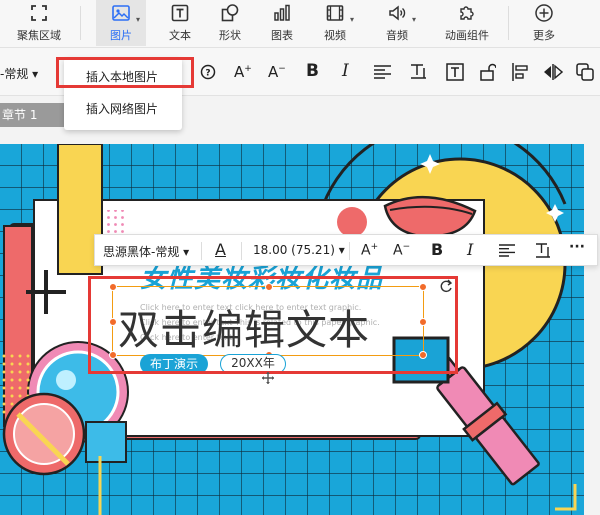 Image resolution: width=600 pixels, height=515 pixels. Describe the element at coordinates (553, 72) in the screenshot. I see `flip-horizontal-icon` at that location.